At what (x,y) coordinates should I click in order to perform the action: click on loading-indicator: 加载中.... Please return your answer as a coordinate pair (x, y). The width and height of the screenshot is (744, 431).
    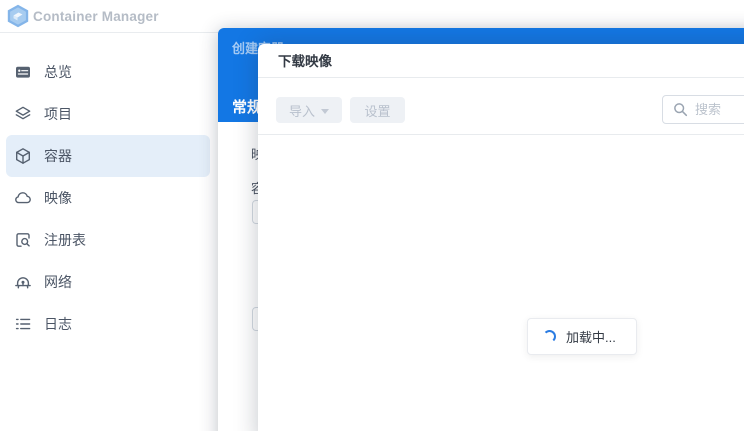
    Looking at the image, I should click on (582, 336).